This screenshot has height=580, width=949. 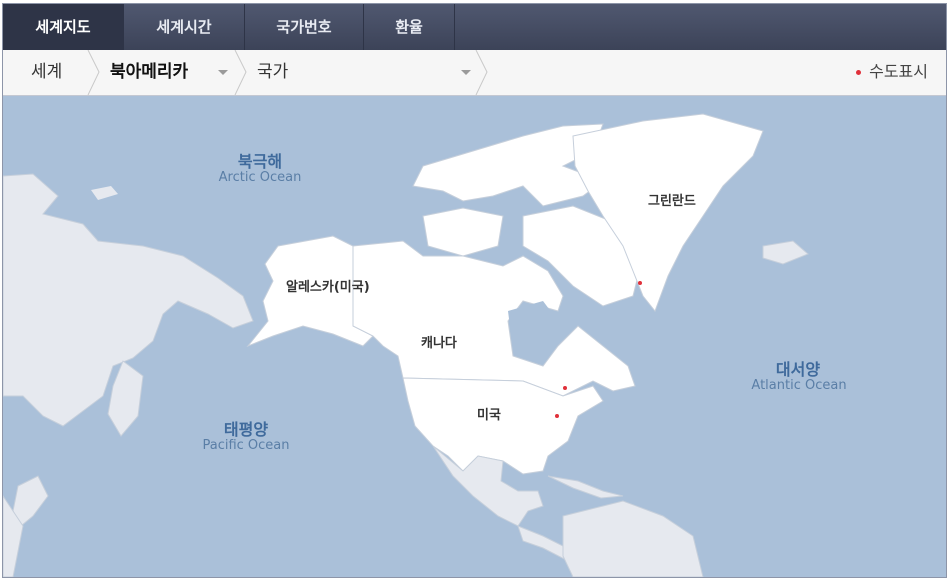 I want to click on breadcrumb: 세계 북아메리카 국가 수도표시, so click(x=474, y=73).